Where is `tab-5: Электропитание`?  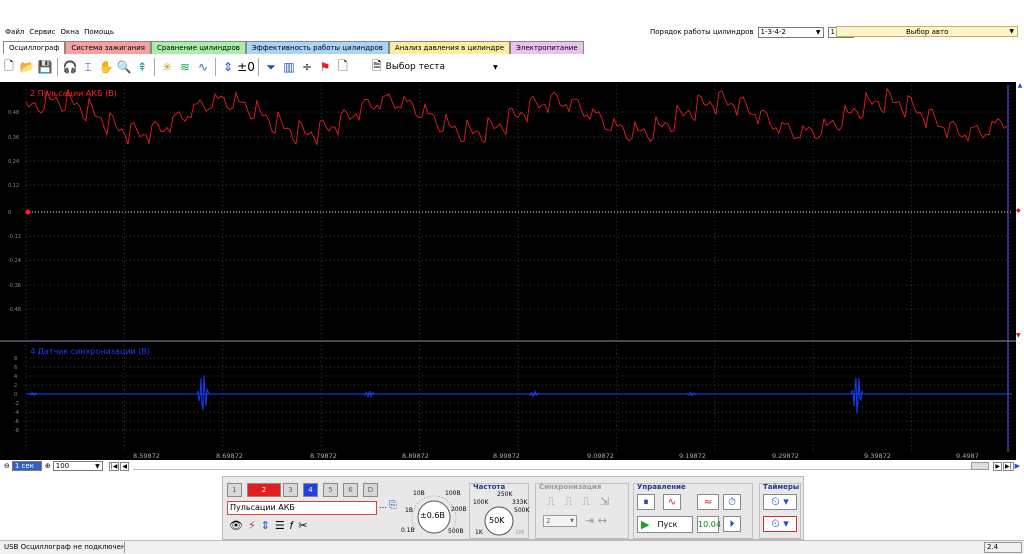
tab-5: Электропитание is located at coordinates (547, 47).